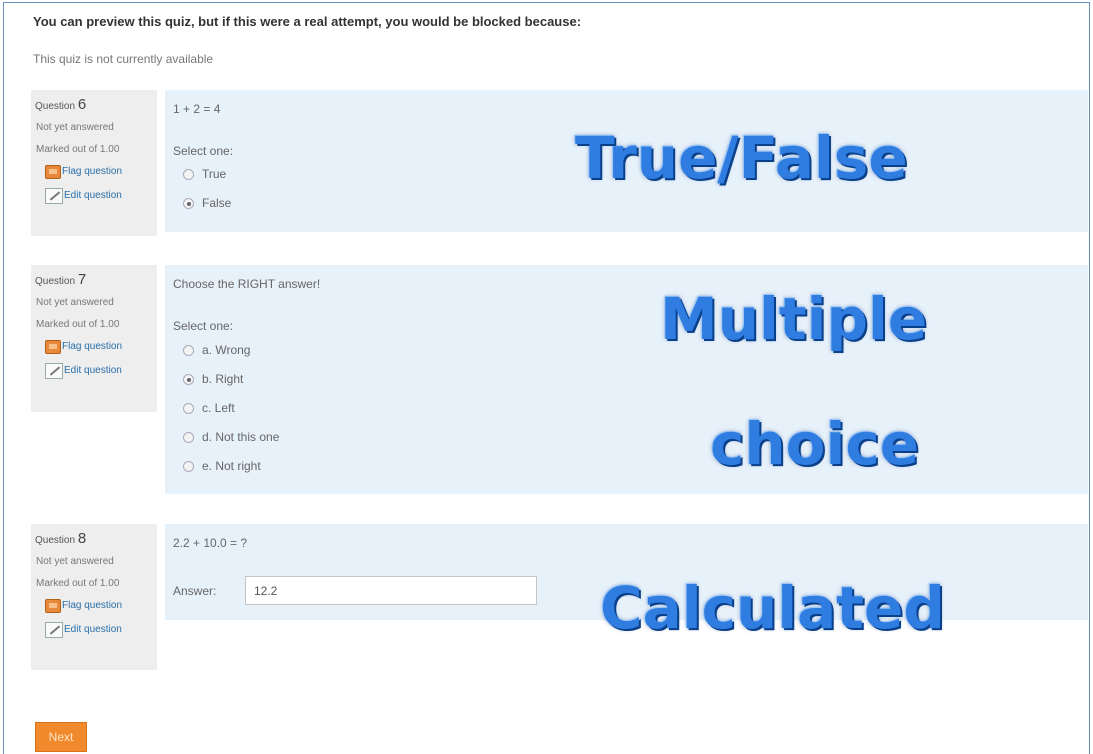  Describe the element at coordinates (213, 379) in the screenshot. I see `option-b: b. Right` at that location.